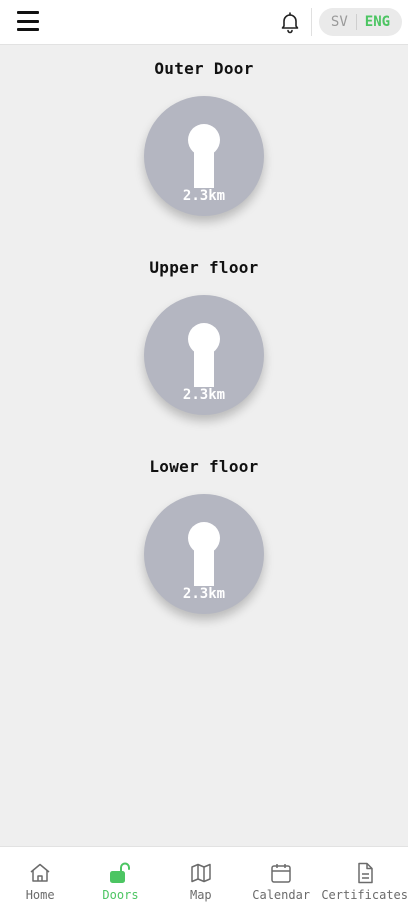 The image size is (408, 914). Describe the element at coordinates (28, 21) in the screenshot. I see `hamburger-menu-icon` at that location.